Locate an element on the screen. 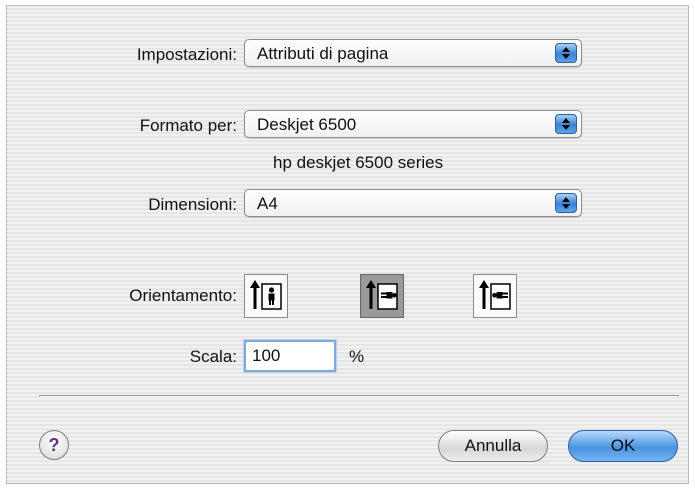 Image resolution: width=695 pixels, height=489 pixels. paper-size-popup: A4 is located at coordinates (413, 203).